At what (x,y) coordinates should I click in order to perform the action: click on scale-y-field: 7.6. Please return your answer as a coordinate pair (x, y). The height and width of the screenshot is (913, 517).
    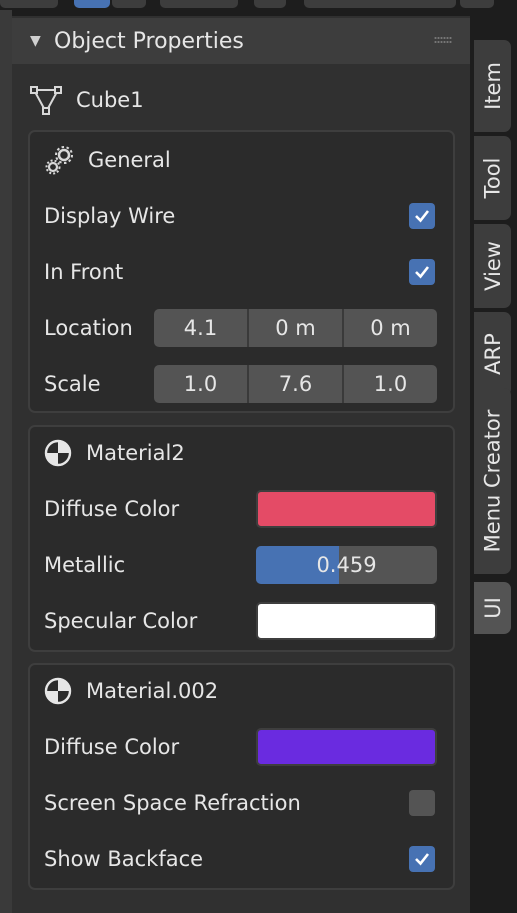
    Looking at the image, I should click on (296, 384).